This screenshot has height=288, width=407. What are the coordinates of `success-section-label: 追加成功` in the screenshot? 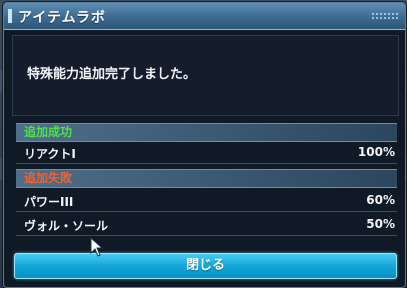 It's located at (48, 132).